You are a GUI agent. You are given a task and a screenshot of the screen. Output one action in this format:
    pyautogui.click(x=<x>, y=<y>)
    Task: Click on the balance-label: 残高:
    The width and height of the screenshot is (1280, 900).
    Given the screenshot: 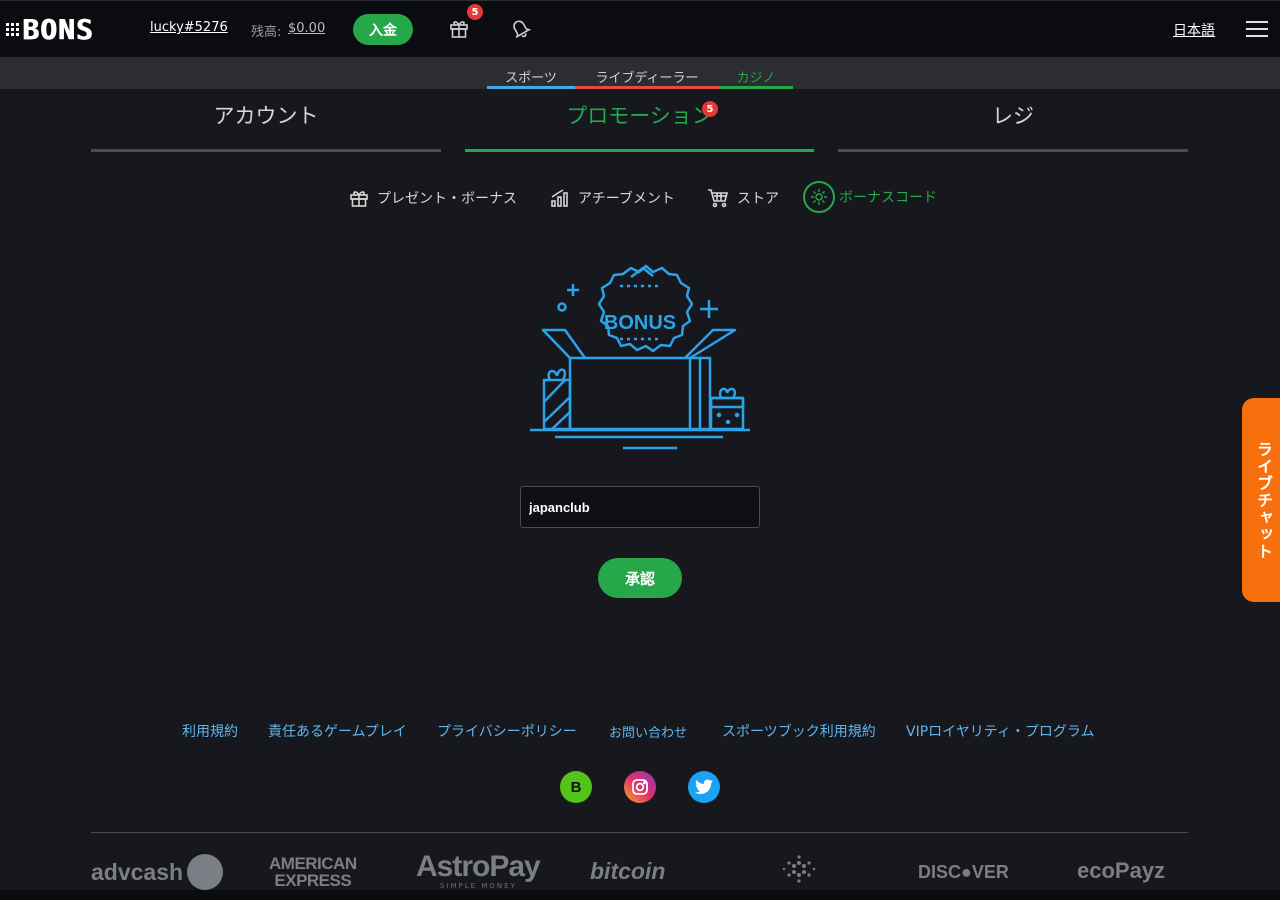 What is the action you would take?
    pyautogui.click(x=266, y=32)
    